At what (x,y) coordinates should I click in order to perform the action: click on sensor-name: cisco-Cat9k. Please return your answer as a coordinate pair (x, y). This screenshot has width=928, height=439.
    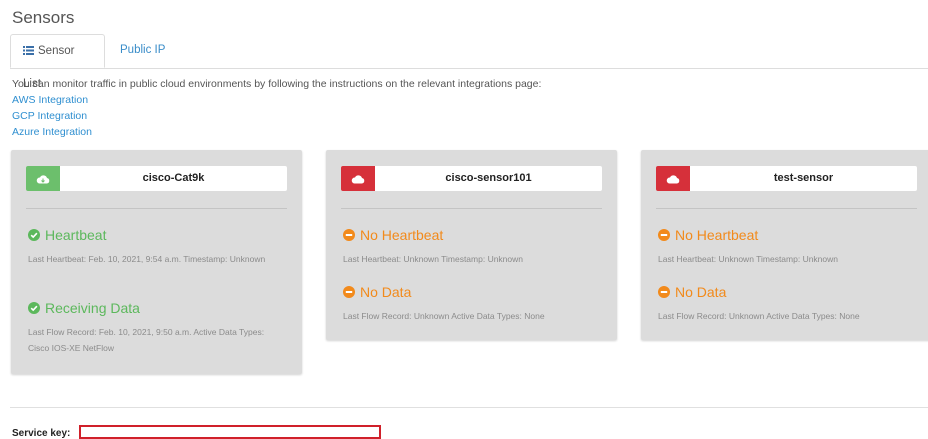
    Looking at the image, I should click on (173, 178).